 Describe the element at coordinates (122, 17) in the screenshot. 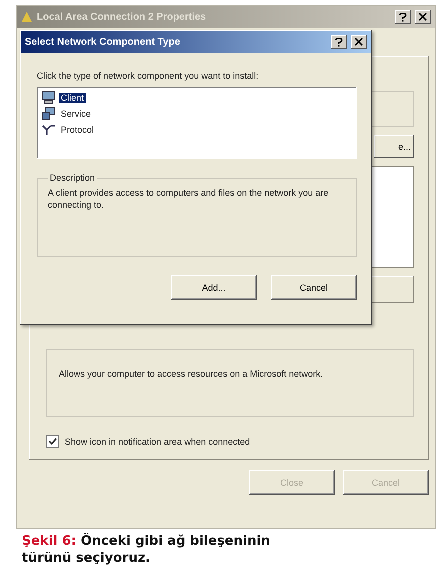

I see `window-title: Local Area Connection 2 Properties` at that location.